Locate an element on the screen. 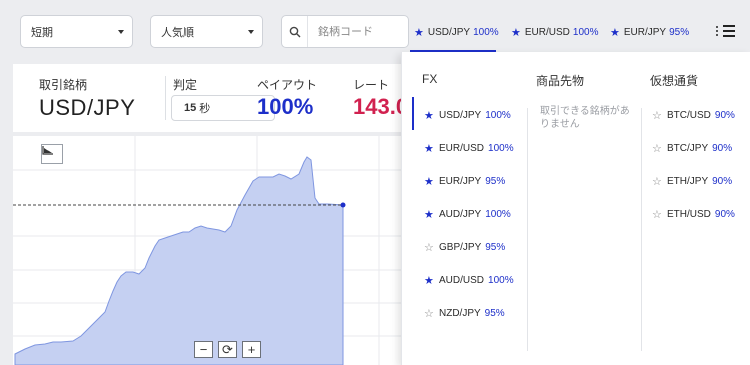 This screenshot has width=750, height=365. fx-item-usdjpy: ★ USD/JPY 100% is located at coordinates (467, 115).